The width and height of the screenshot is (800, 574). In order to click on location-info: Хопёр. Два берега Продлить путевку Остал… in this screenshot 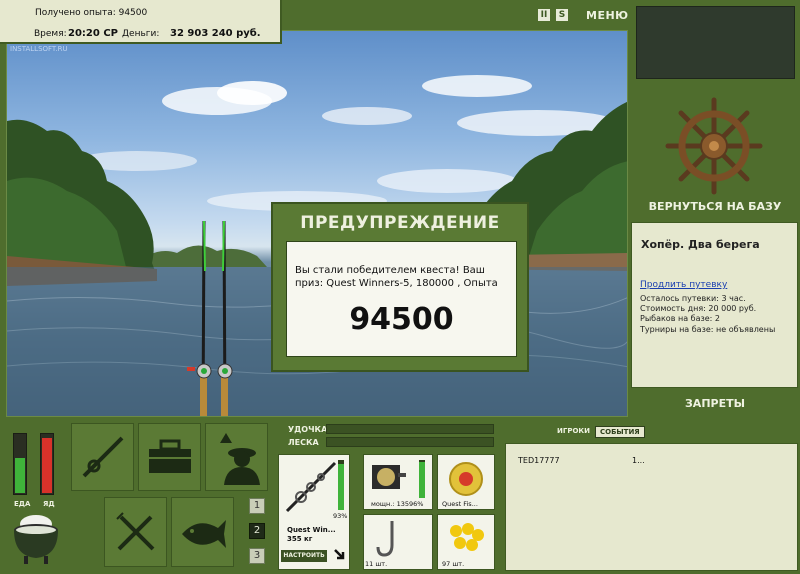, I will do `click(714, 305)`.